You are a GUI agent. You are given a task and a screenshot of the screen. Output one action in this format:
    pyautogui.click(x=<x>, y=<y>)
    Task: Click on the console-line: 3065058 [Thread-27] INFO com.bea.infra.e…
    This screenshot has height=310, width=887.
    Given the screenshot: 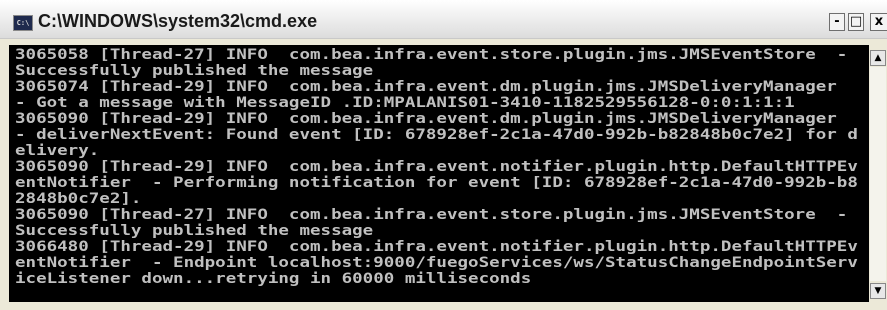 What is the action you would take?
    pyautogui.click(x=431, y=55)
    